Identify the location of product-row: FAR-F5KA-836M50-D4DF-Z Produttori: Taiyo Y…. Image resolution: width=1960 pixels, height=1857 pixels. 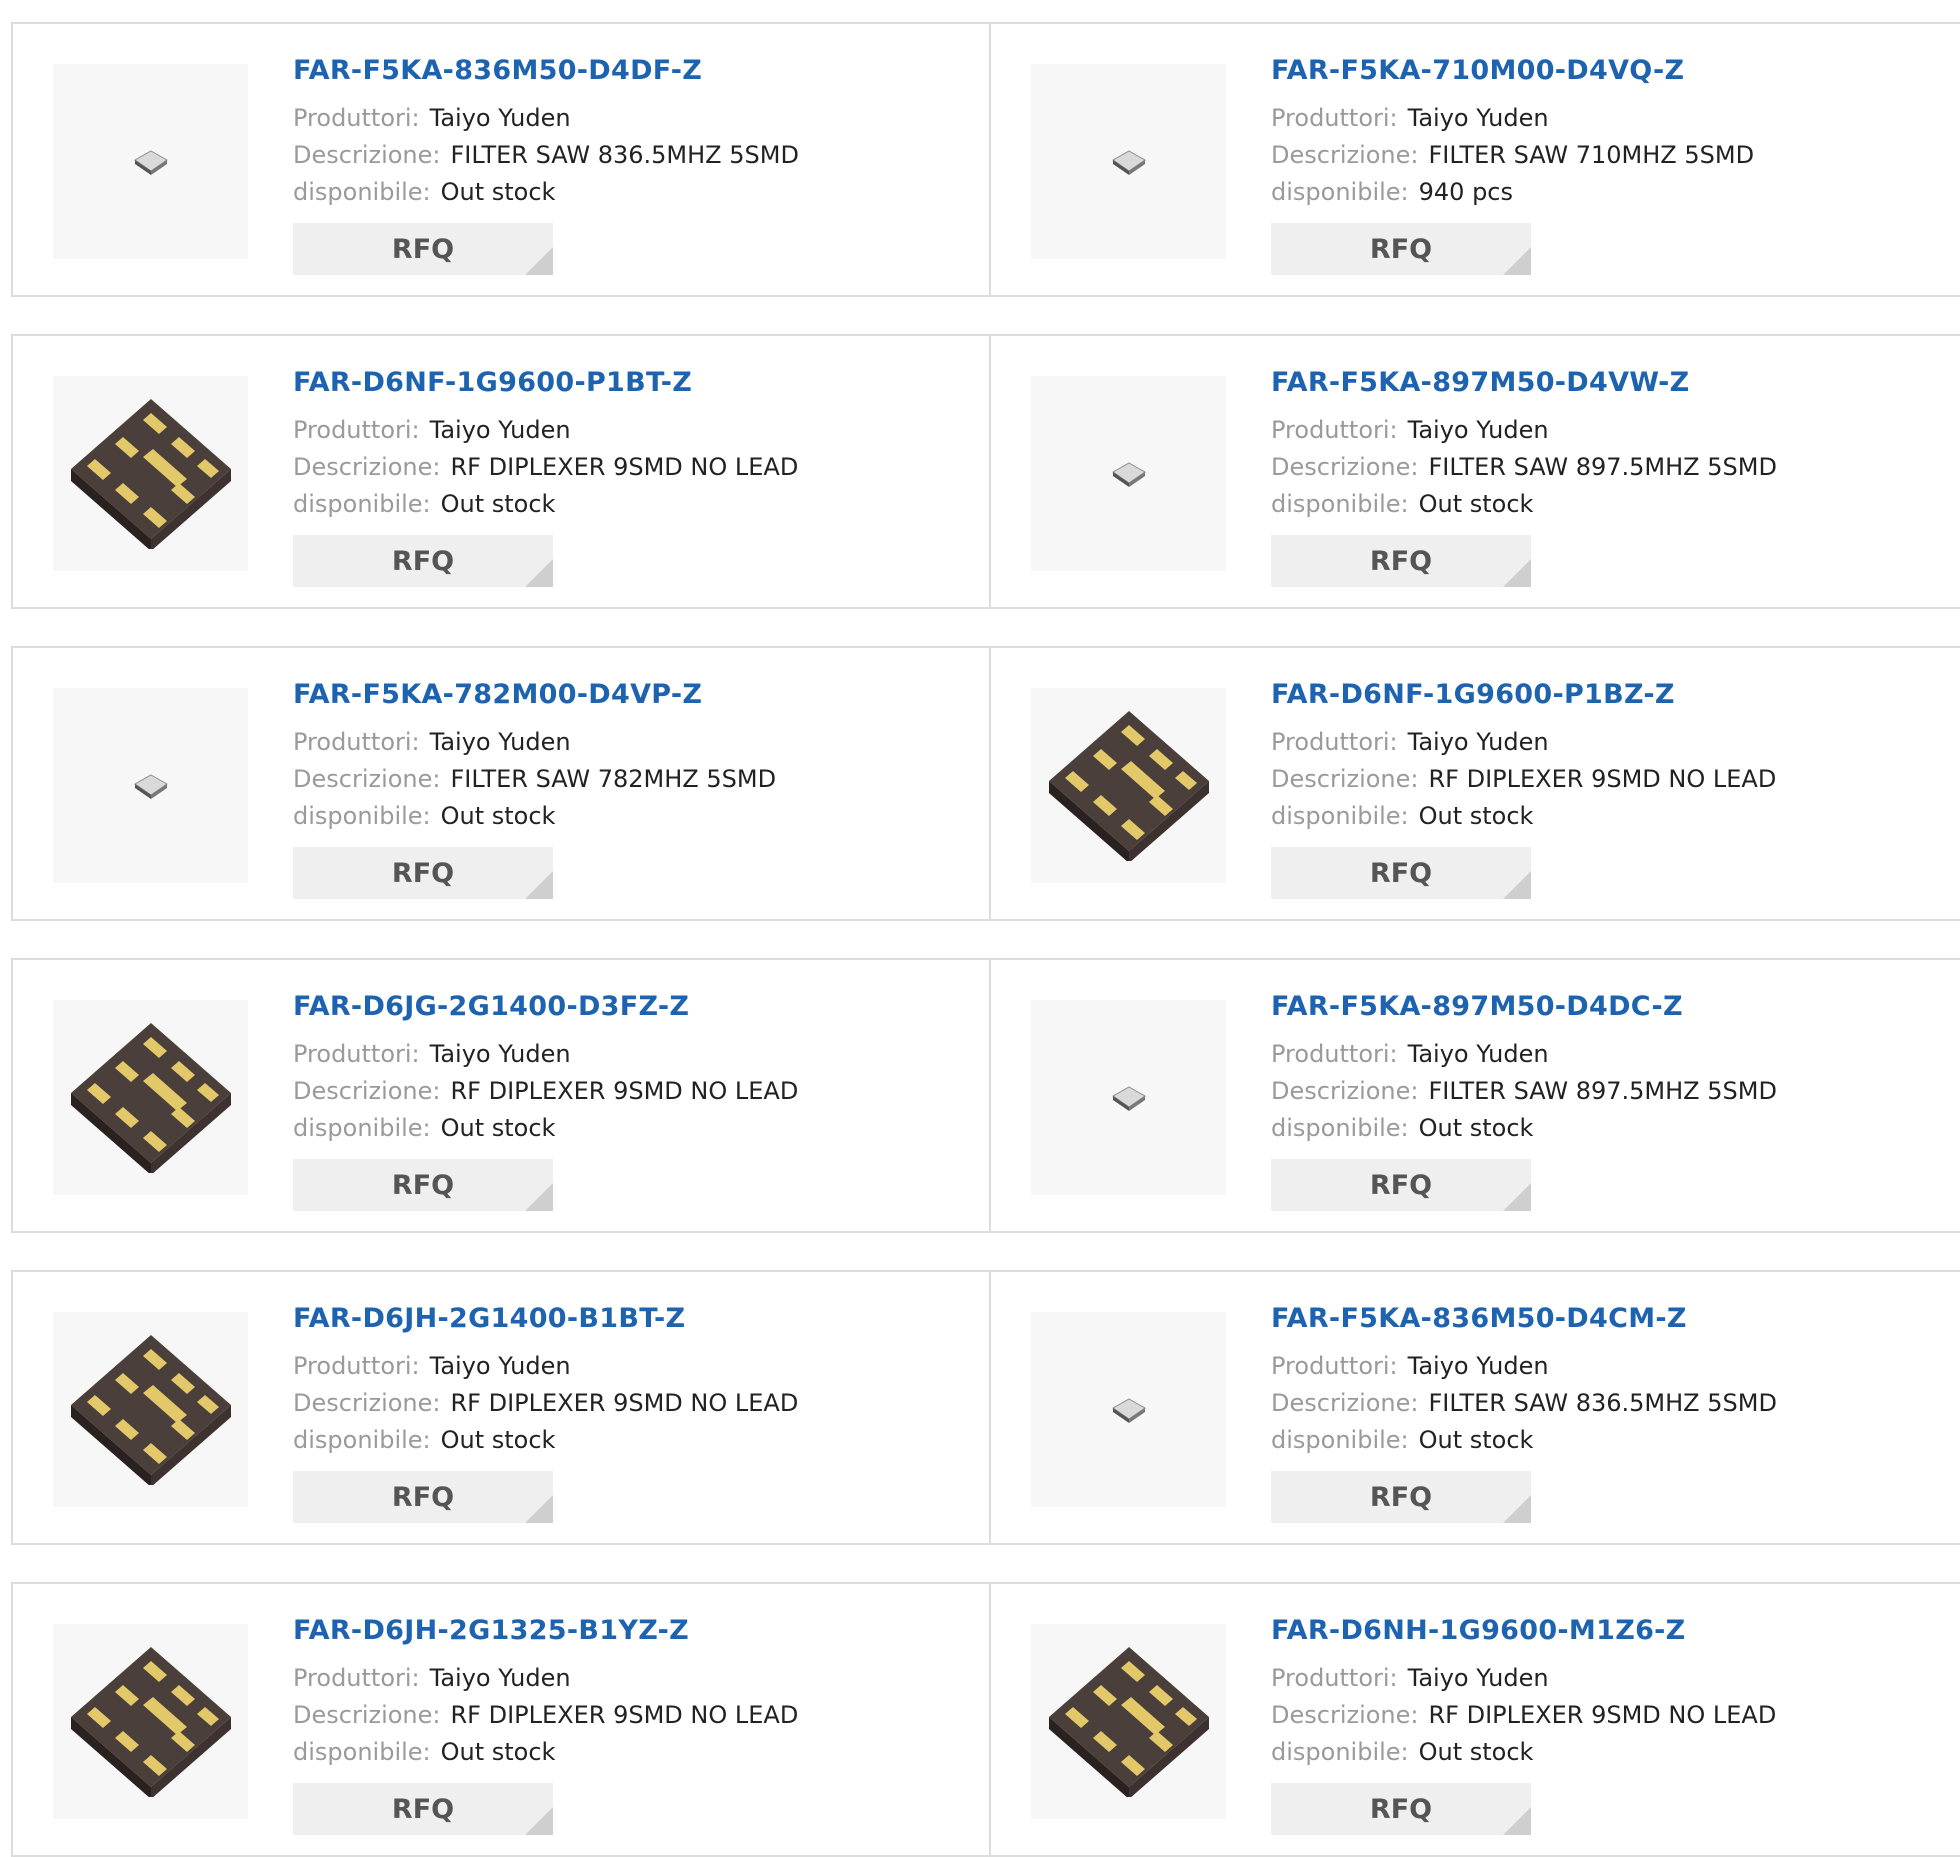
(985, 159).